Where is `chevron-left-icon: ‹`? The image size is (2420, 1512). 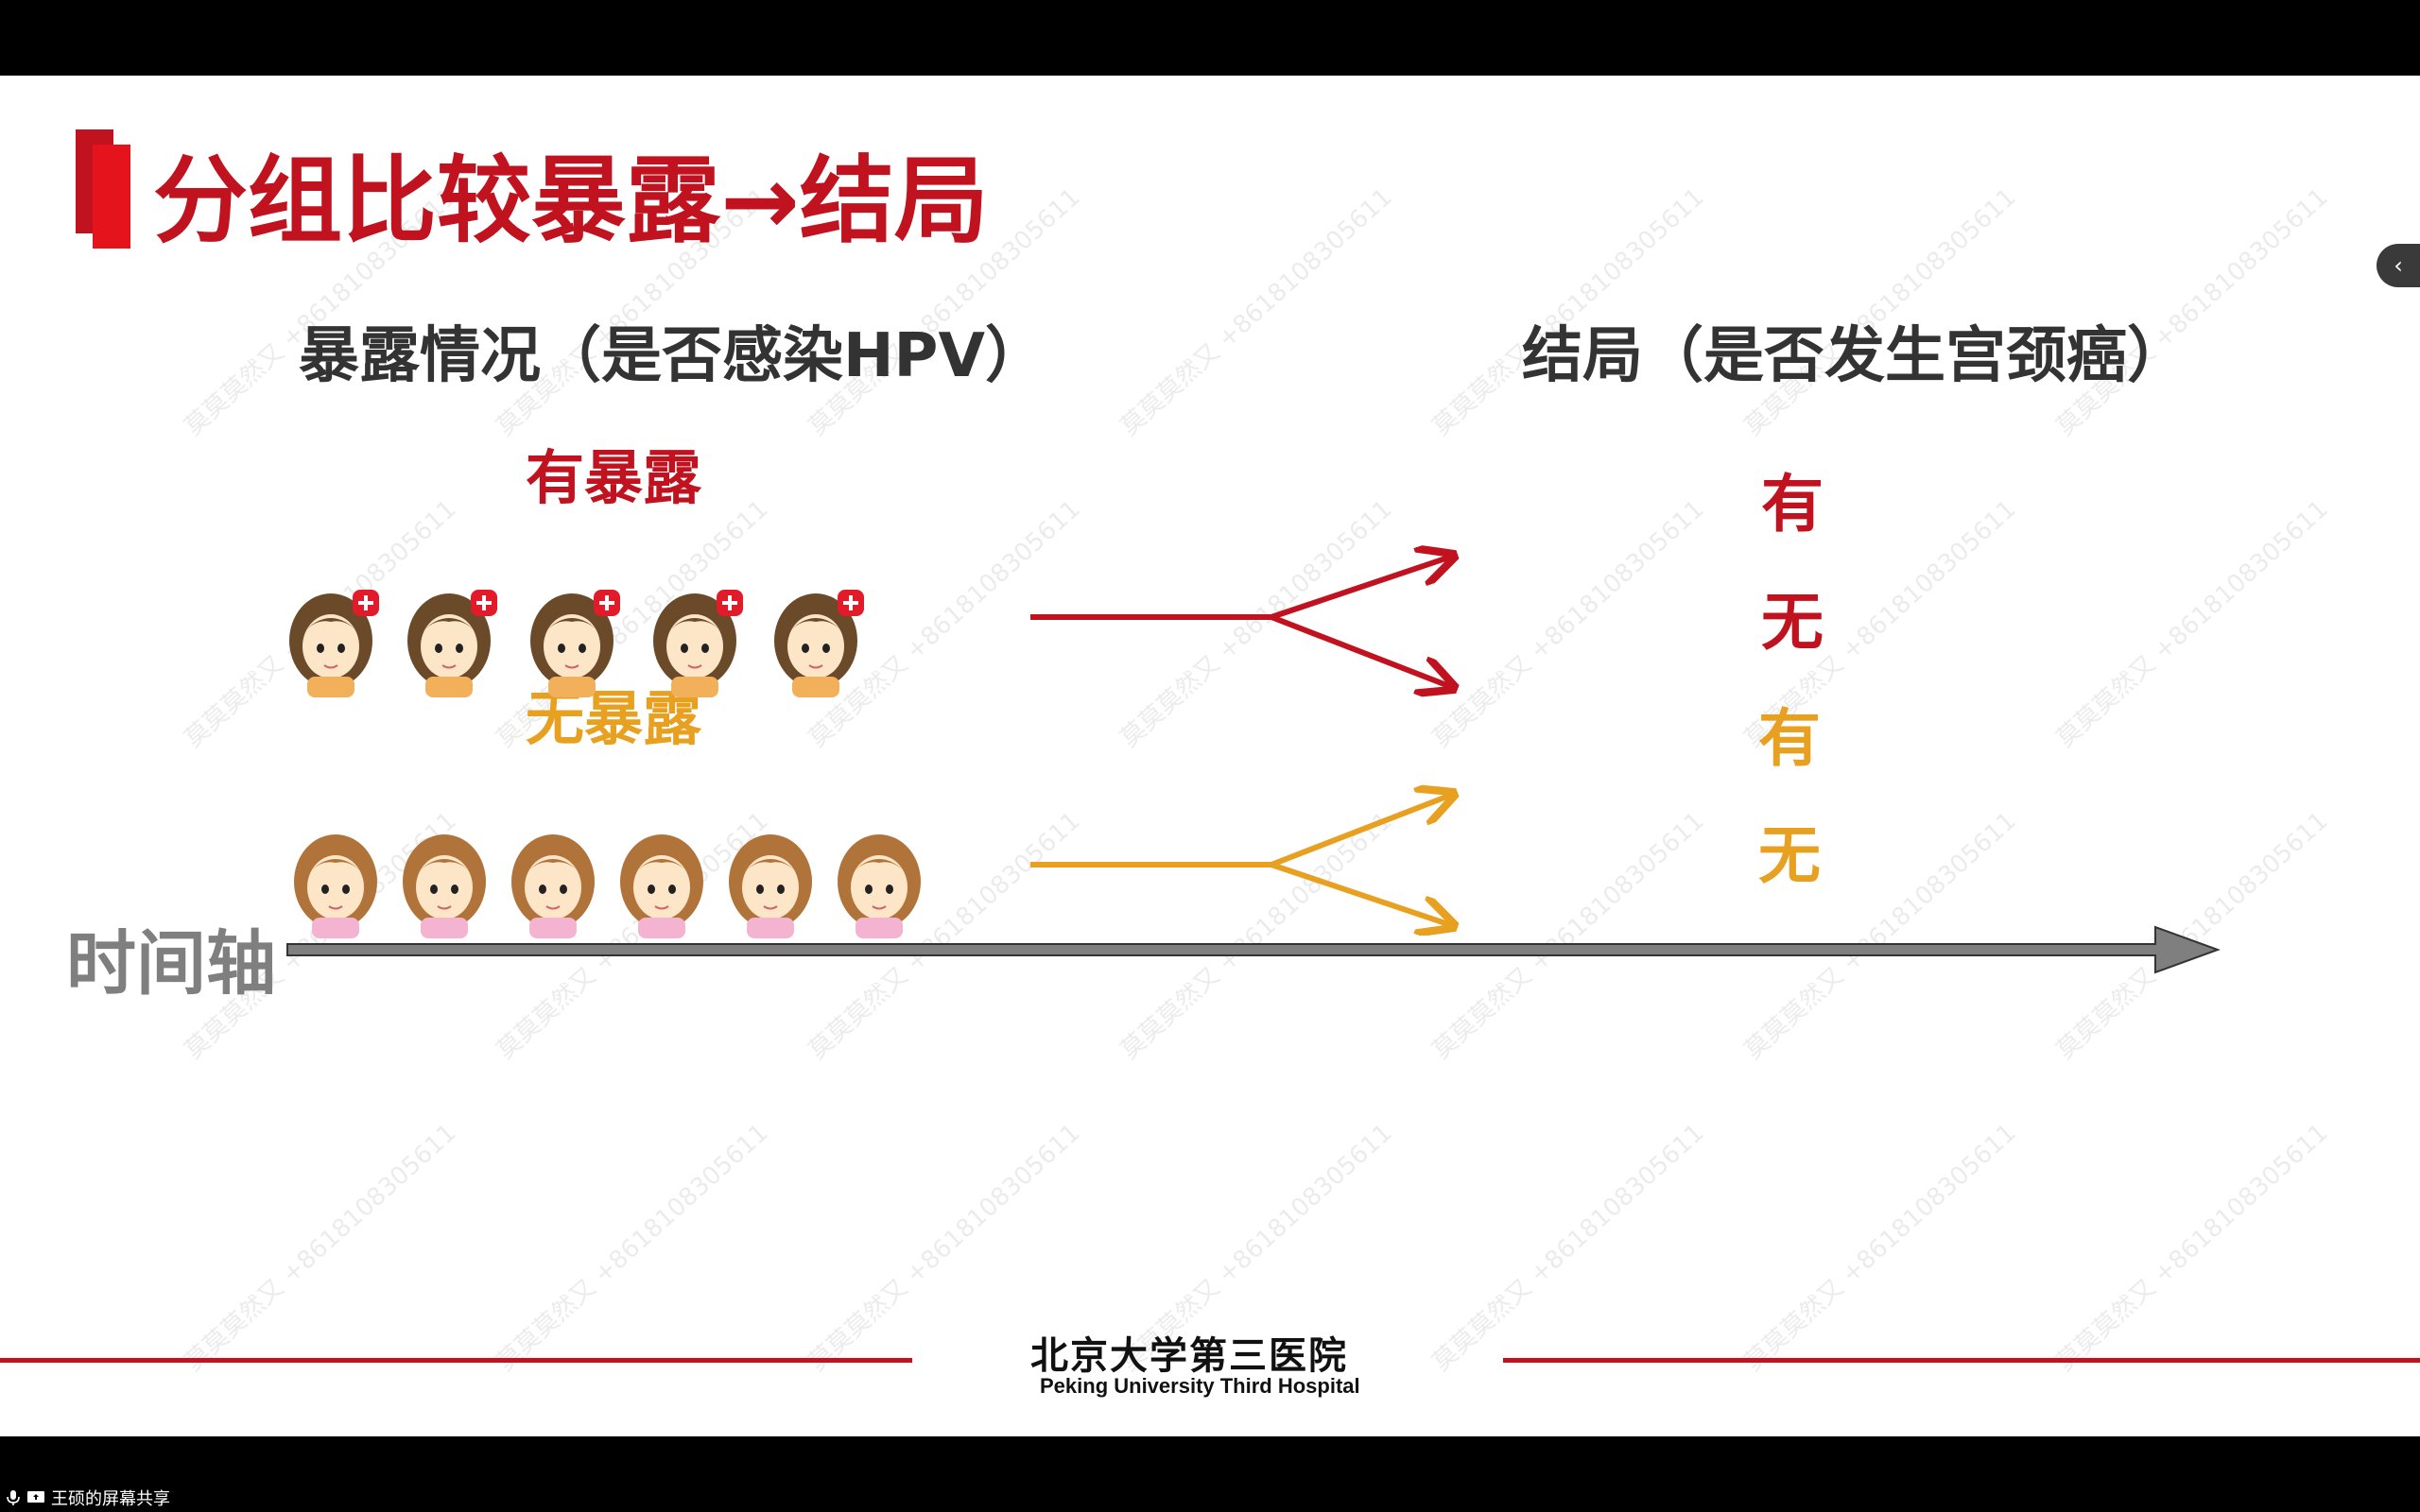
chevron-left-icon: ‹ is located at coordinates (2398, 265).